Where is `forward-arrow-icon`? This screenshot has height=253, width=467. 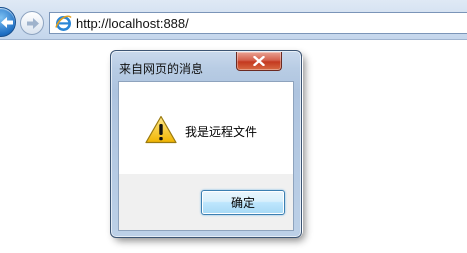
forward-arrow-icon is located at coordinates (33, 23).